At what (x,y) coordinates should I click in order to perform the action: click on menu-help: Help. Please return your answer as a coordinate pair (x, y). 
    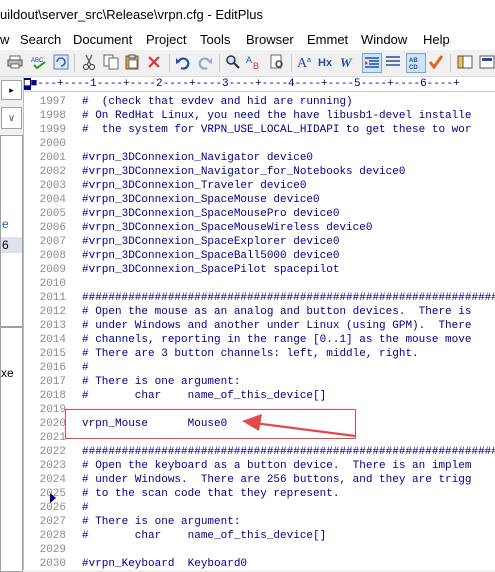
    Looking at the image, I should click on (436, 39).